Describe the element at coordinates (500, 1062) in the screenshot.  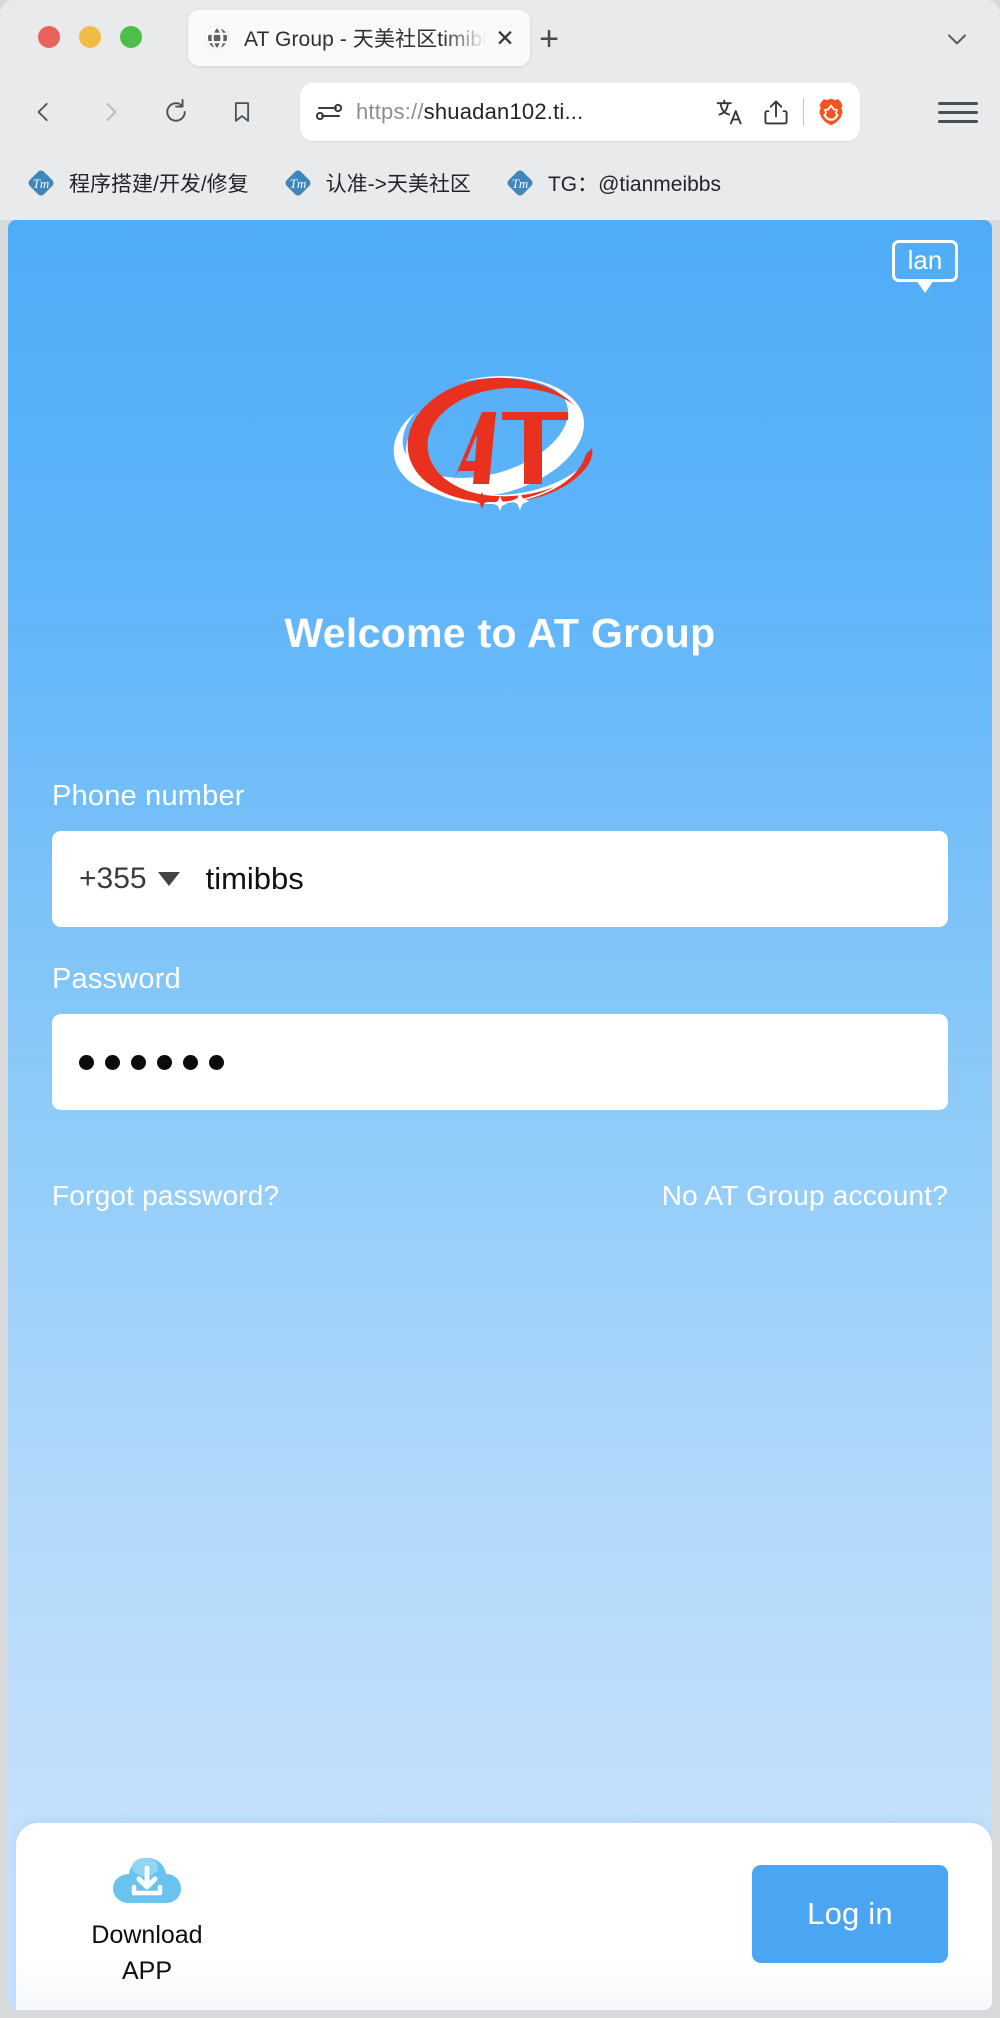
I see `password-field` at that location.